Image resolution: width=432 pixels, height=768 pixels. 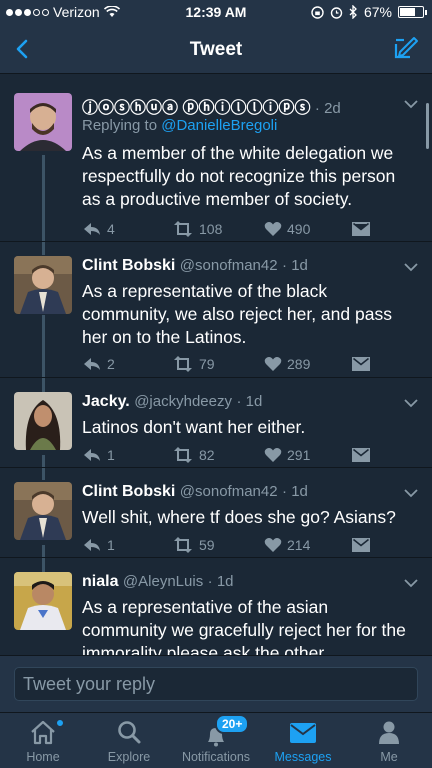 What do you see at coordinates (287, 455) in the screenshot?
I see `like-button: 291` at bounding box center [287, 455].